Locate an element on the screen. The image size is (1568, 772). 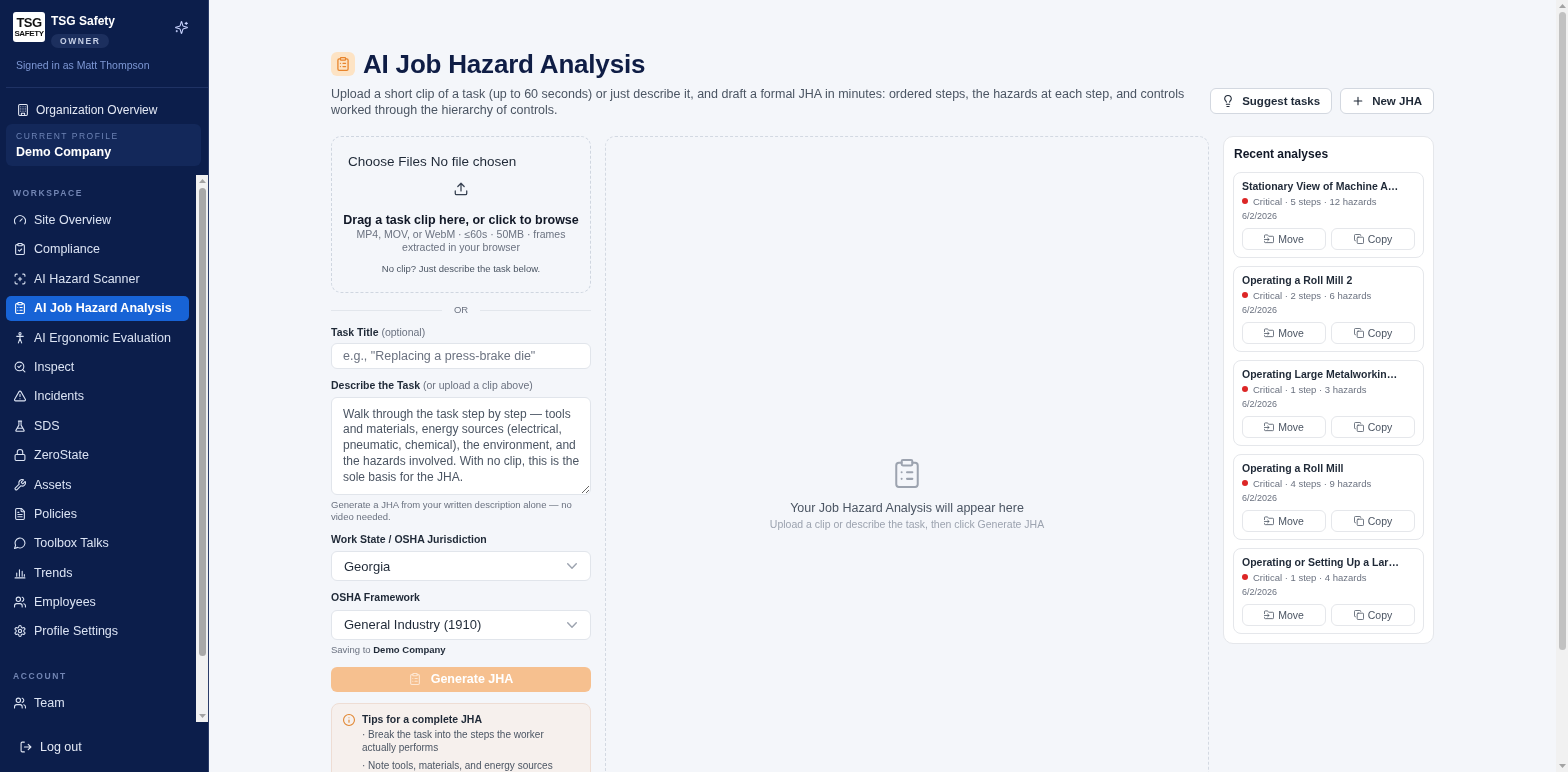
analysis-card: Operating or Setting Up a Lar… Critical · 1 step · 4 hazards 6/2/2026 Move Copy is located at coordinates (1328, 591).